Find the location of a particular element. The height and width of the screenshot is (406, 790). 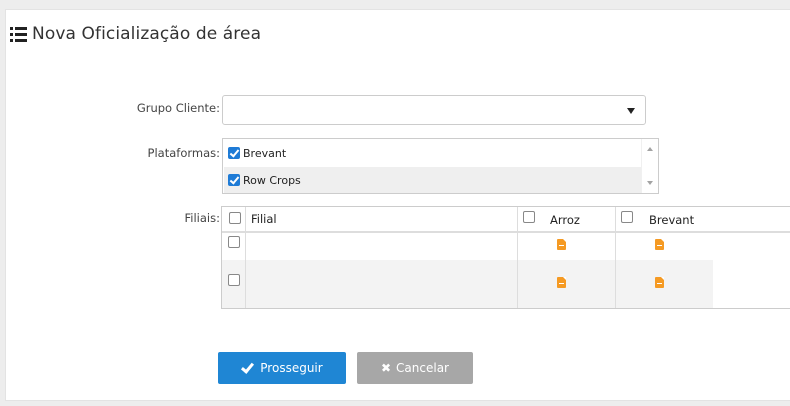

column-header-filial: Filial is located at coordinates (264, 219).